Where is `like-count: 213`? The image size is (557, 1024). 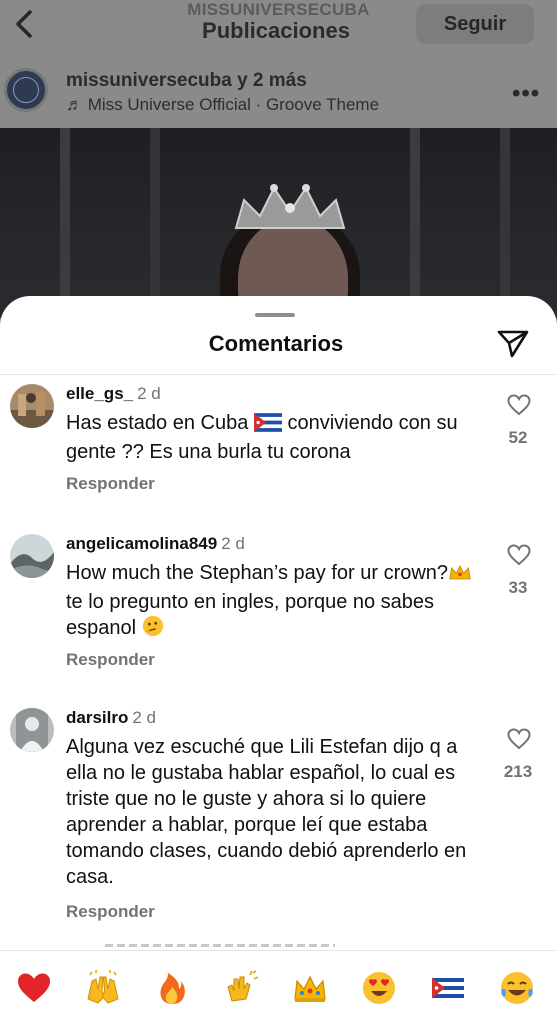 like-count: 213 is located at coordinates (518, 771).